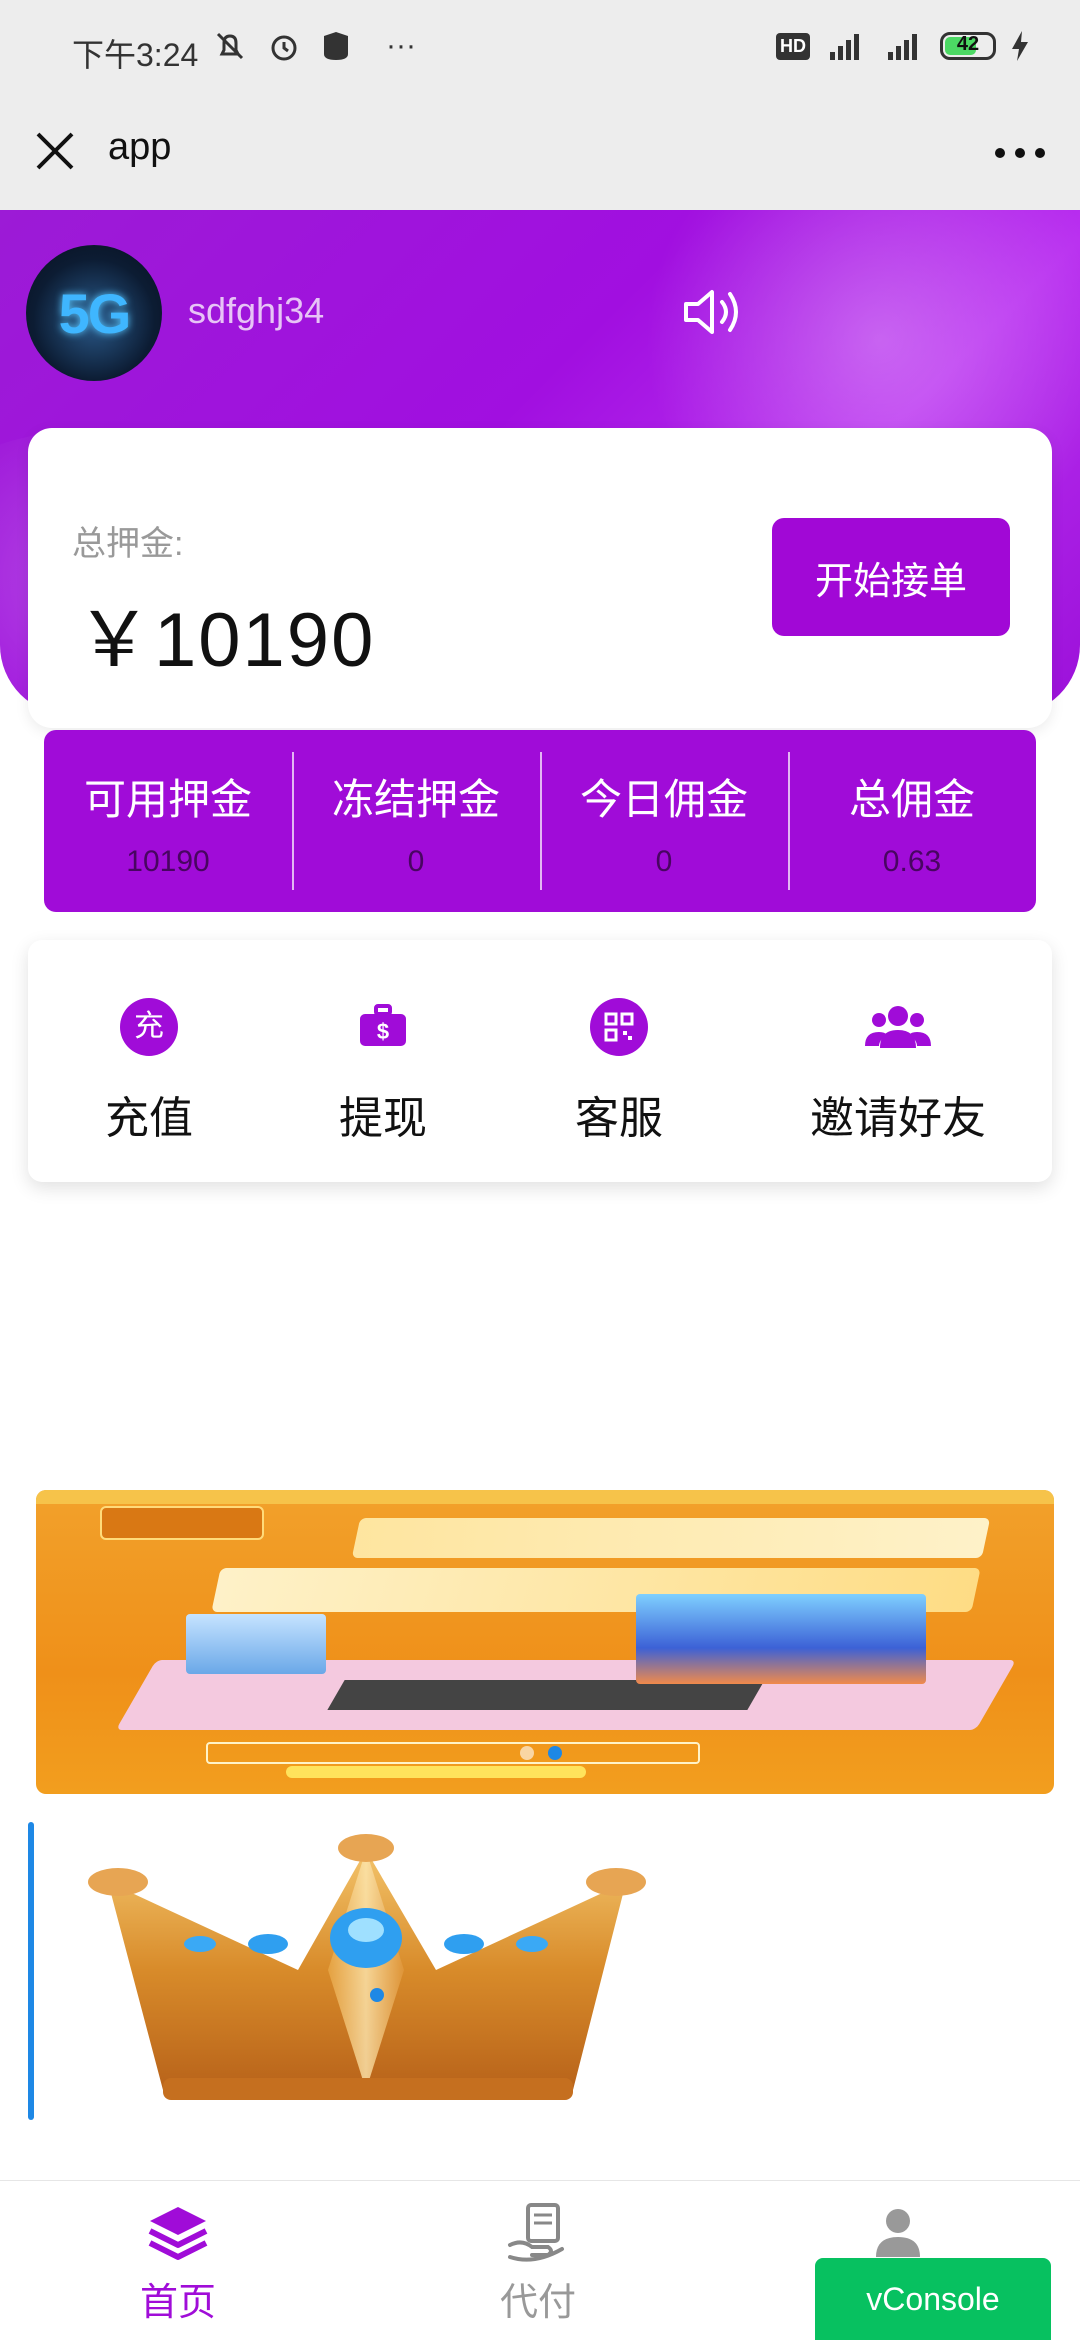 The width and height of the screenshot is (1080, 2341). I want to click on battery-level: 42, so click(968, 44).